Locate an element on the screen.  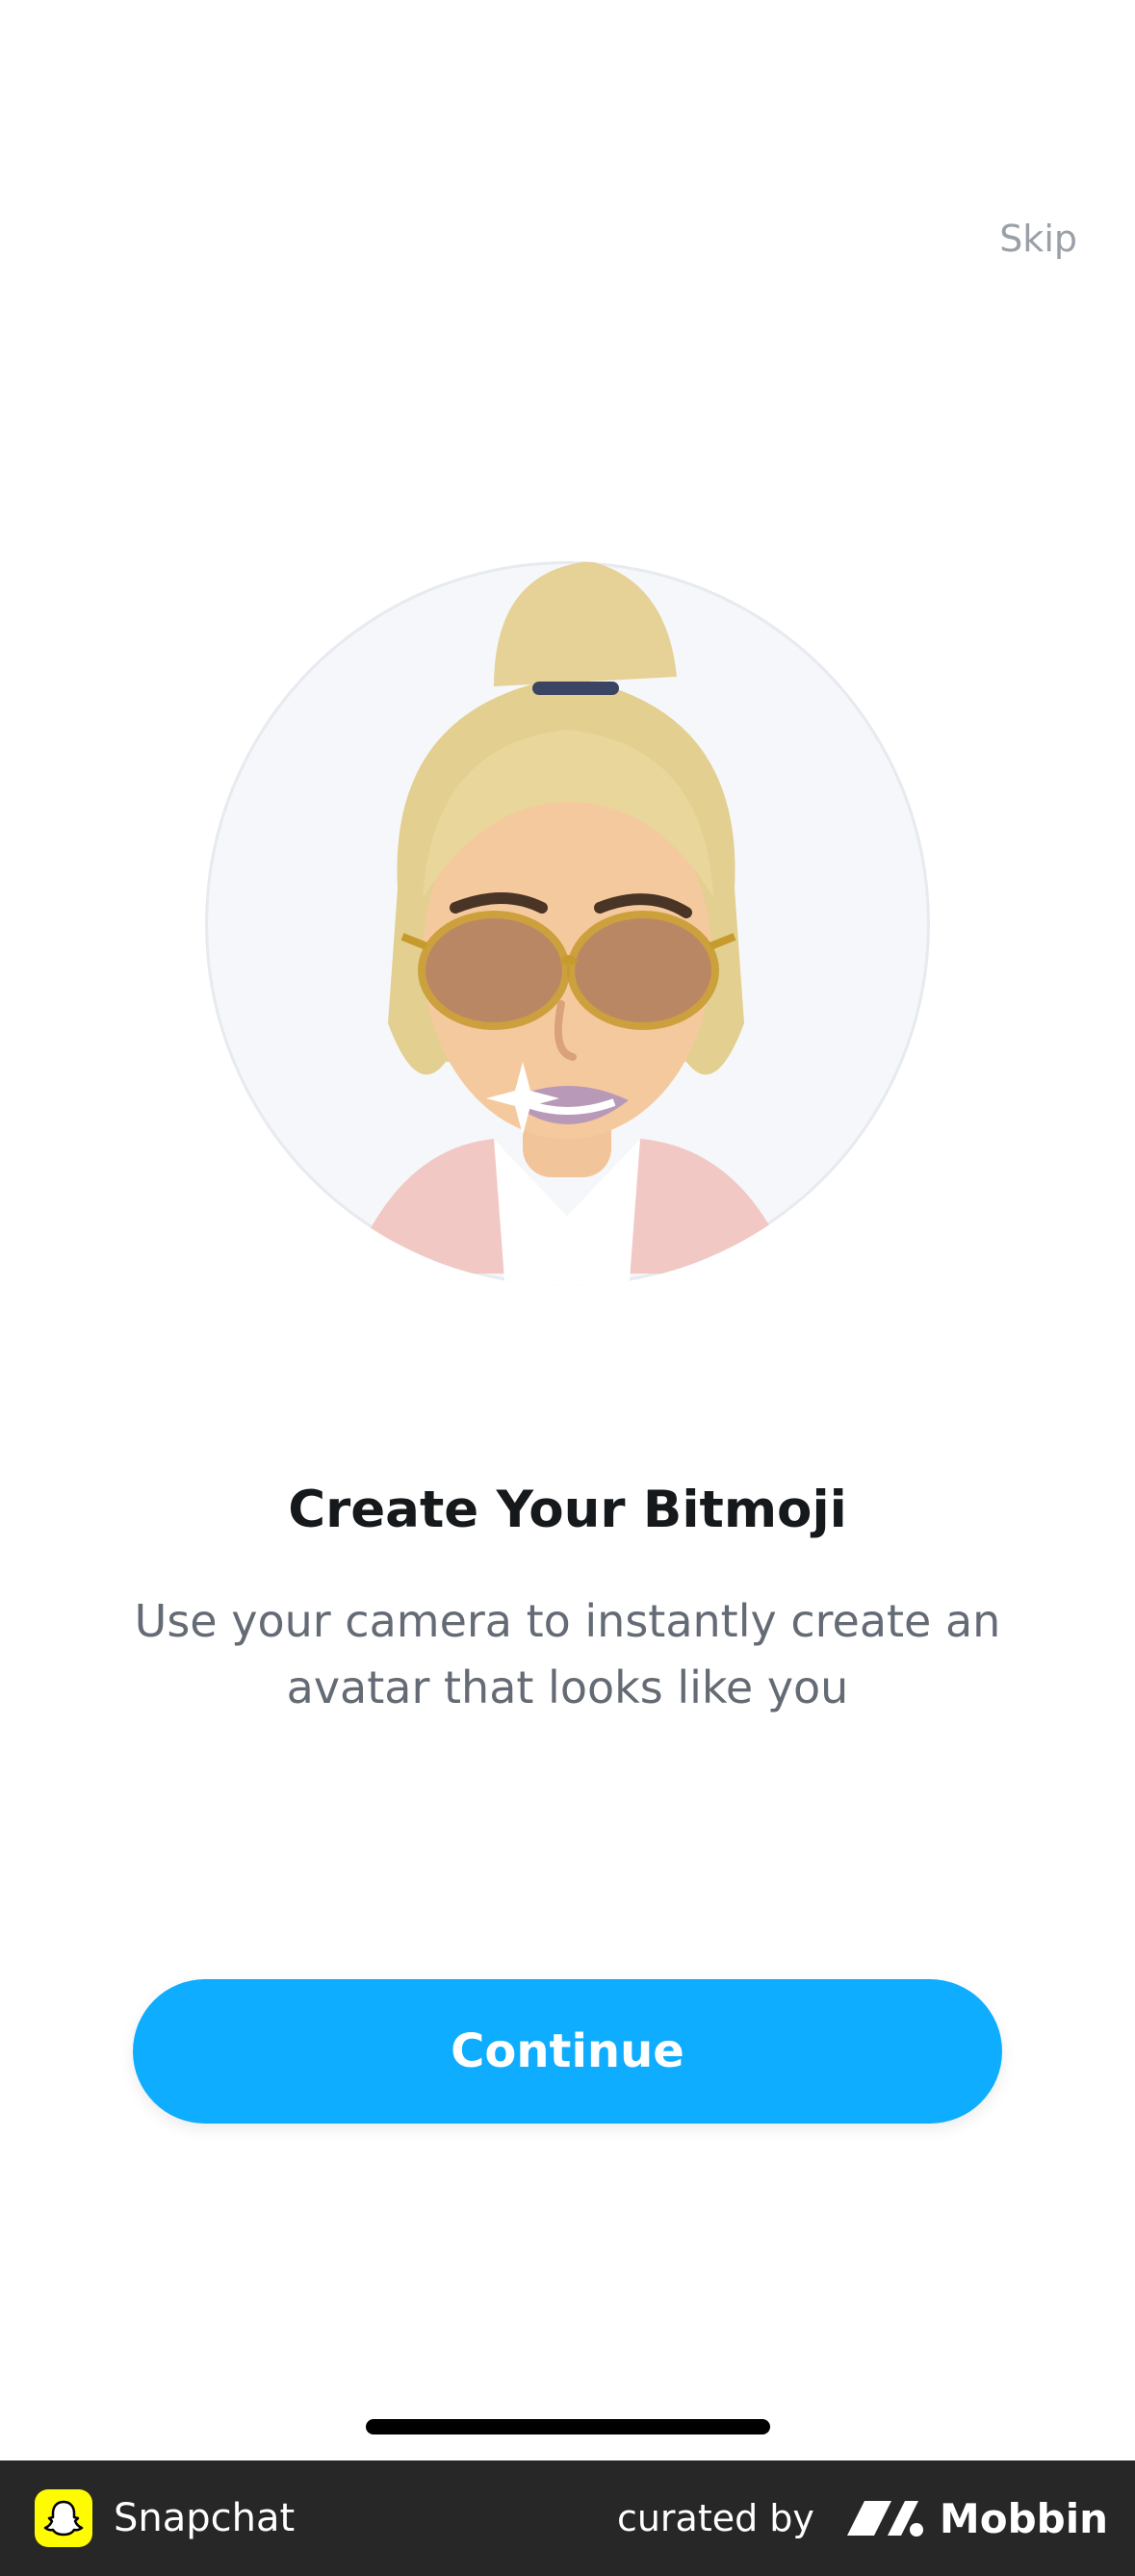
footer-bar: Snapchat curated by Mobbin is located at coordinates (567, 2518).